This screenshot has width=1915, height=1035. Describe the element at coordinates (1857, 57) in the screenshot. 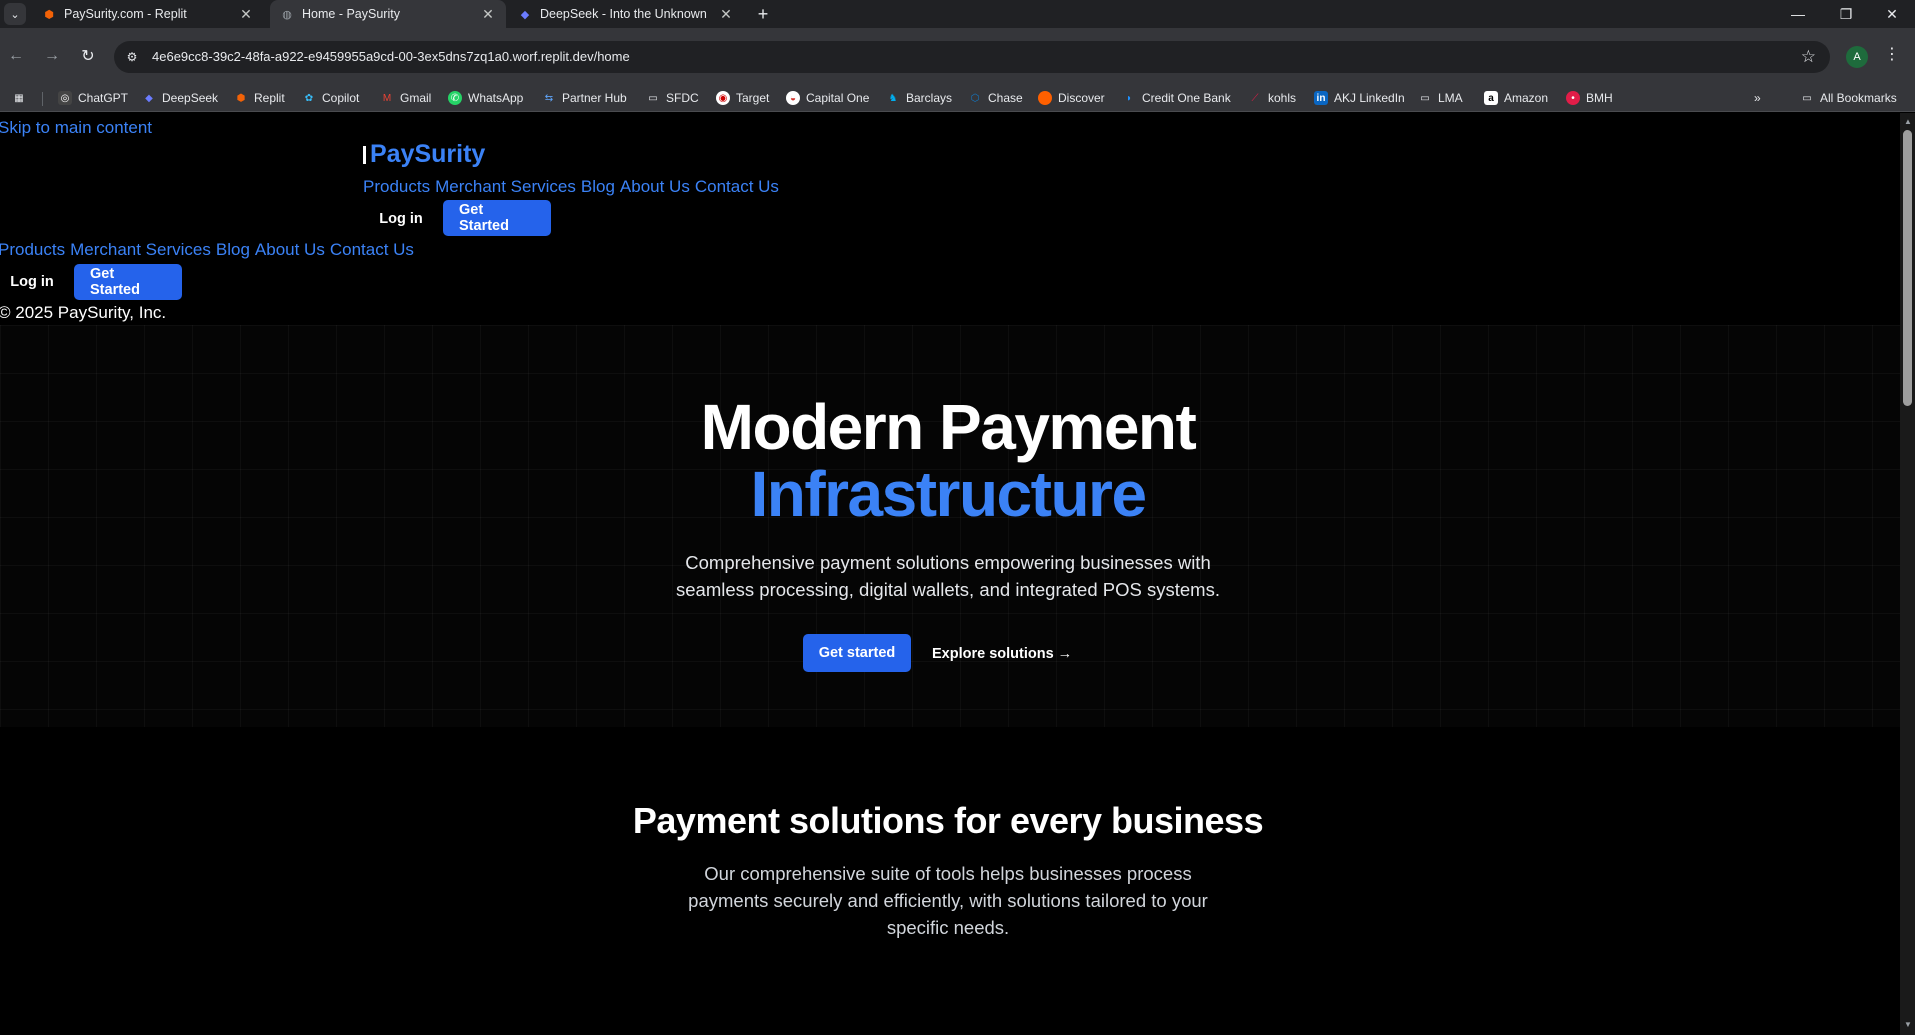

I see `profile-avatar: A` at that location.